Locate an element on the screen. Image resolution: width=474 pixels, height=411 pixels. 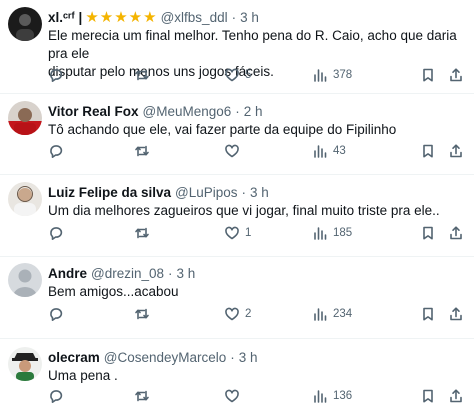
display-name: Vitor Real Fox is located at coordinates (93, 111).